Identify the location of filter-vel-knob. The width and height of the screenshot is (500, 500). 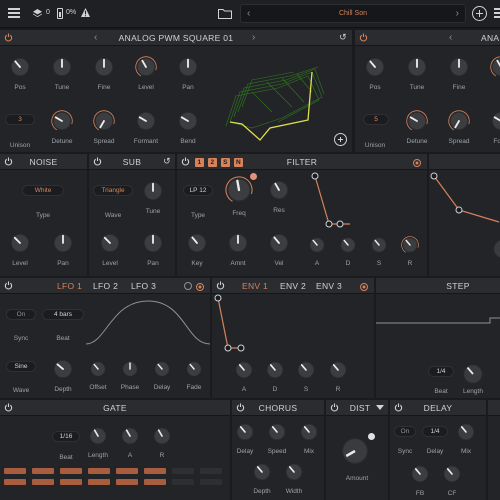
(279, 243).